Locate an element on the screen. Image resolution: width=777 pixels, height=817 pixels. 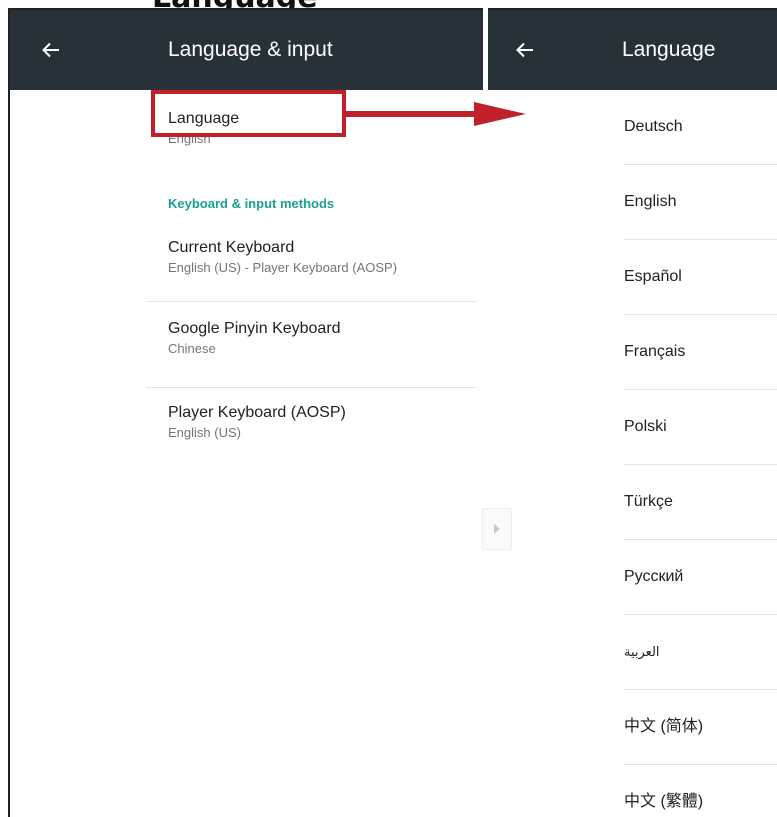
google-pinyin-keyboard-item: Google Pinyin Keyboard Chinese is located at coordinates (254, 338).